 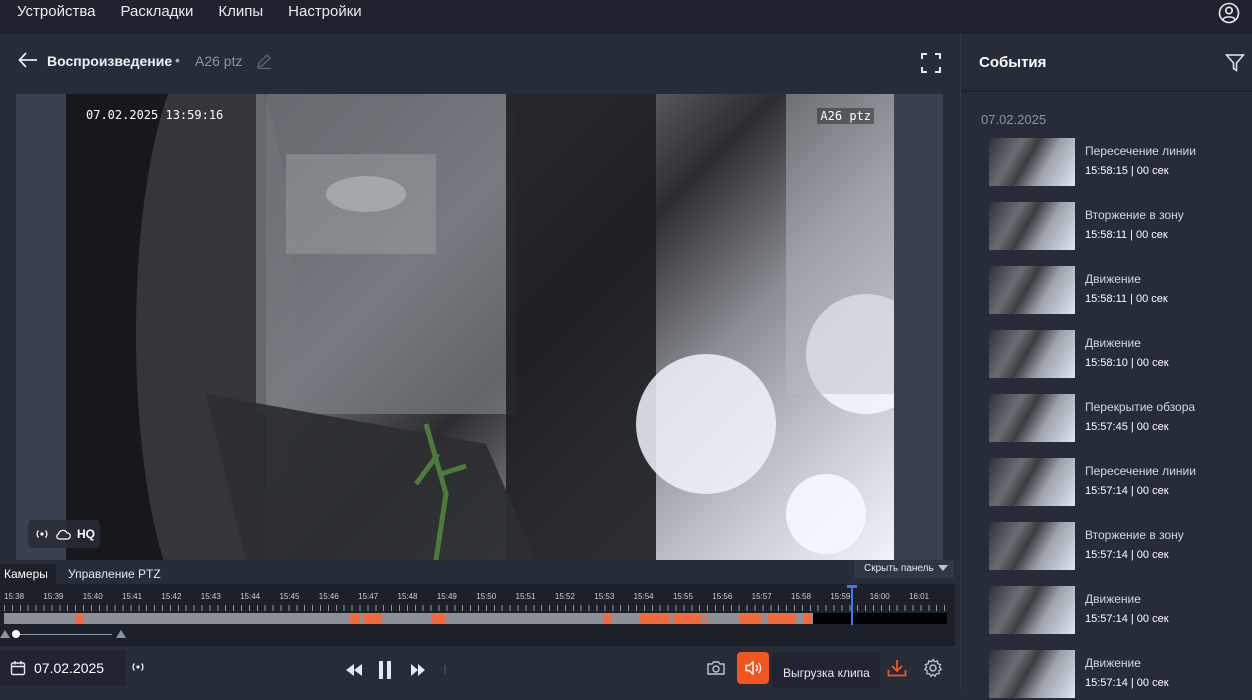 I want to click on nav-clips: Клипы, so click(x=240, y=11).